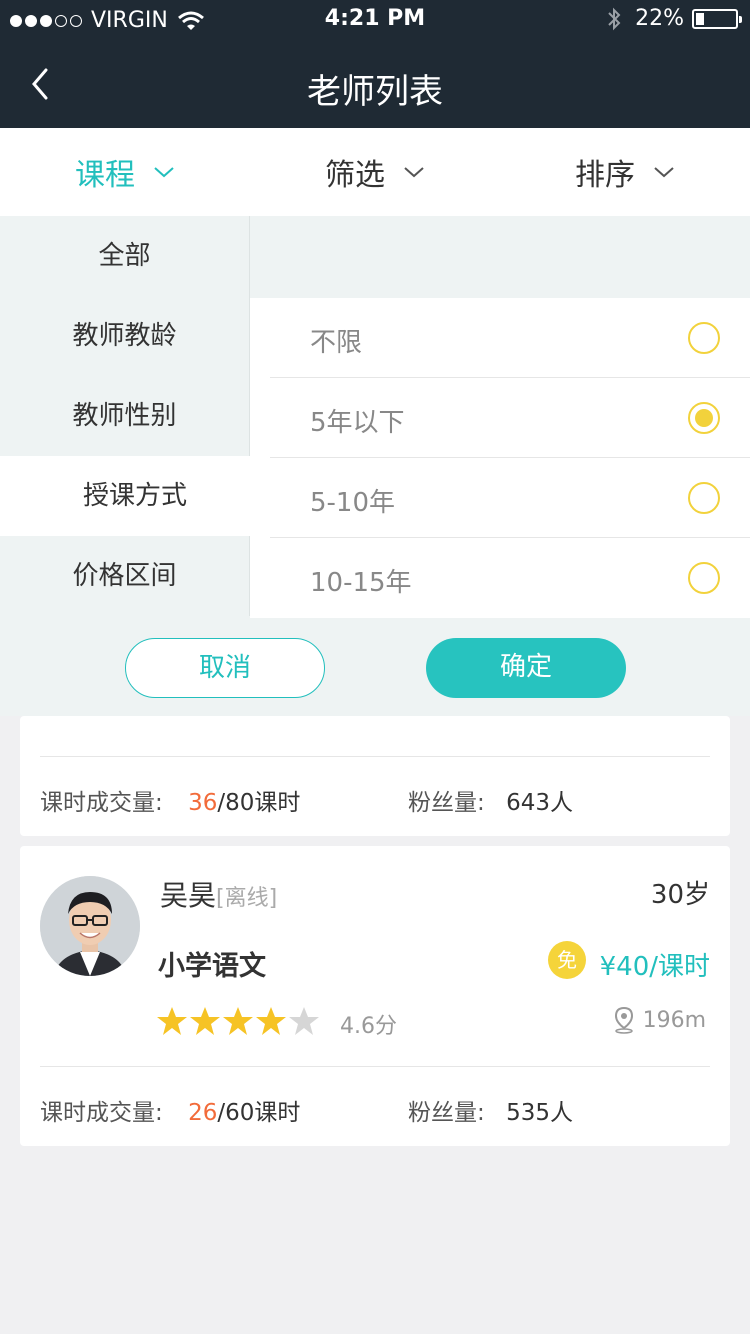 Image resolution: width=750 pixels, height=1334 pixels. Describe the element at coordinates (105, 175) in the screenshot. I see `tab-label: 课程` at that location.